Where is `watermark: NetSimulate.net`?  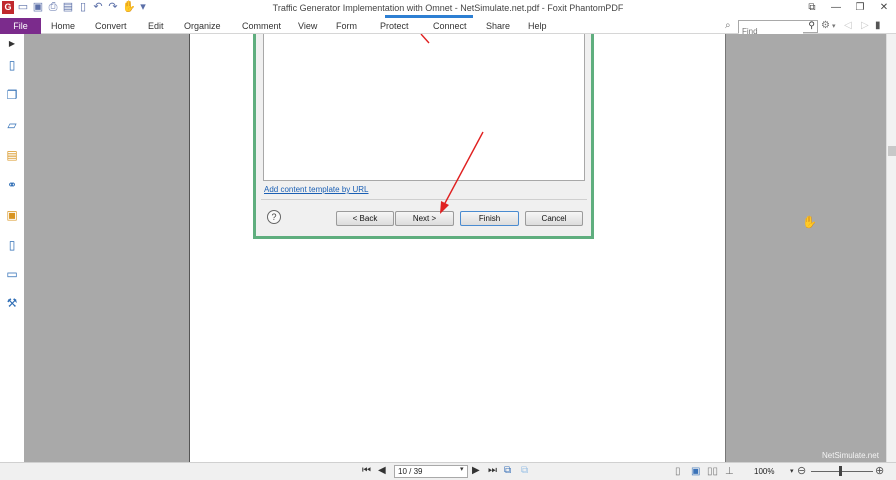
watermark: NetSimulate.net is located at coordinates (850, 455).